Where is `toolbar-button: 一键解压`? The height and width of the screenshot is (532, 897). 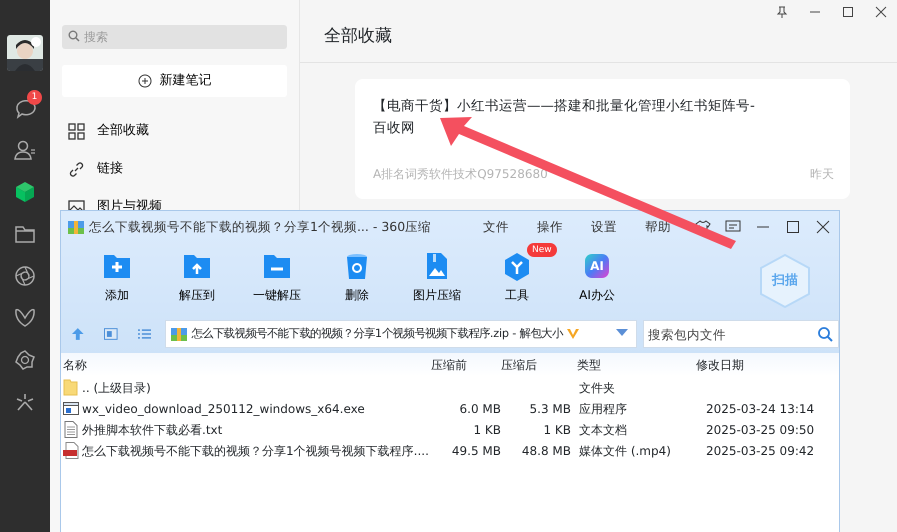 toolbar-button: 一键解压 is located at coordinates (277, 277).